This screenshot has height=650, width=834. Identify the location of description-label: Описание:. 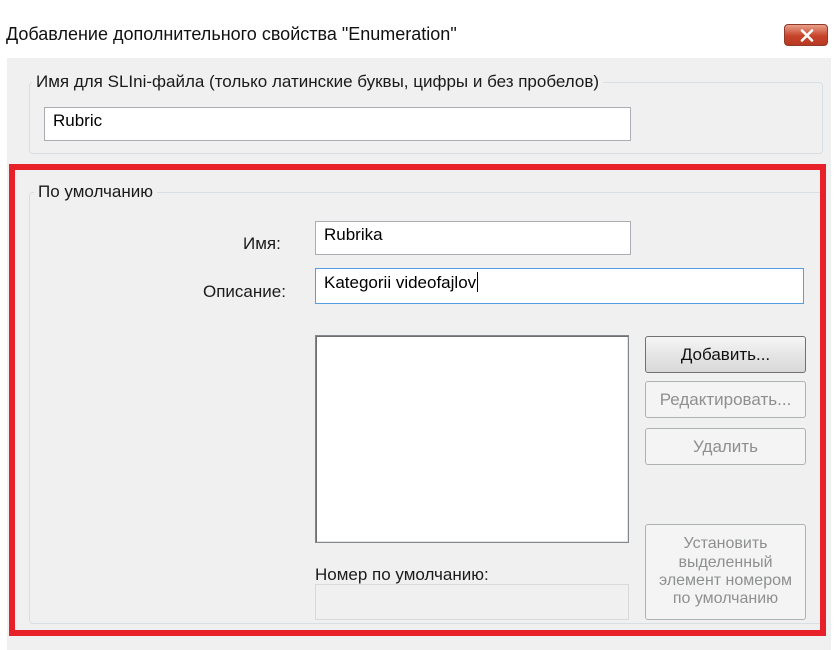
(244, 291).